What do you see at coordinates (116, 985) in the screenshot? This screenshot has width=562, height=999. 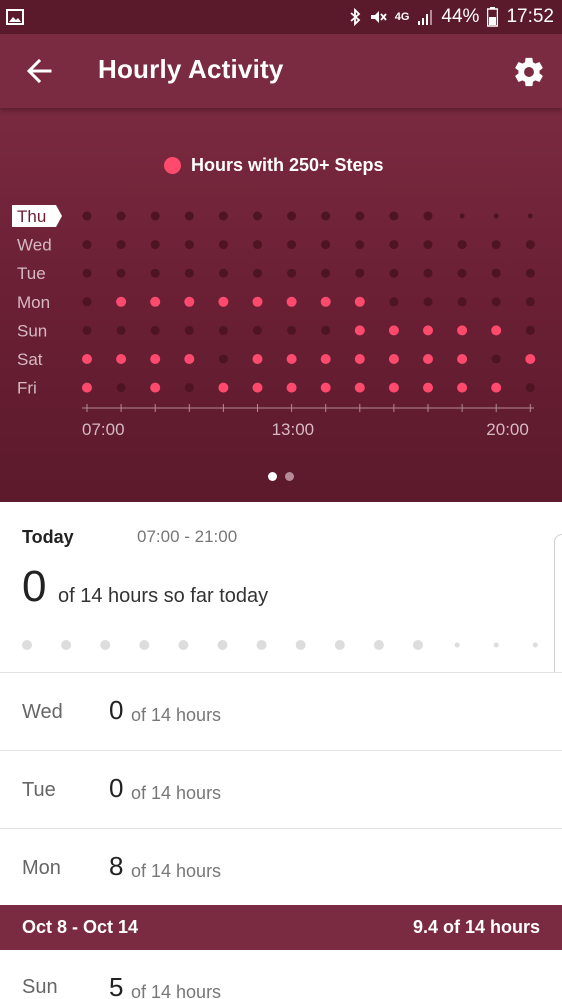 I see `day-count: 5` at bounding box center [116, 985].